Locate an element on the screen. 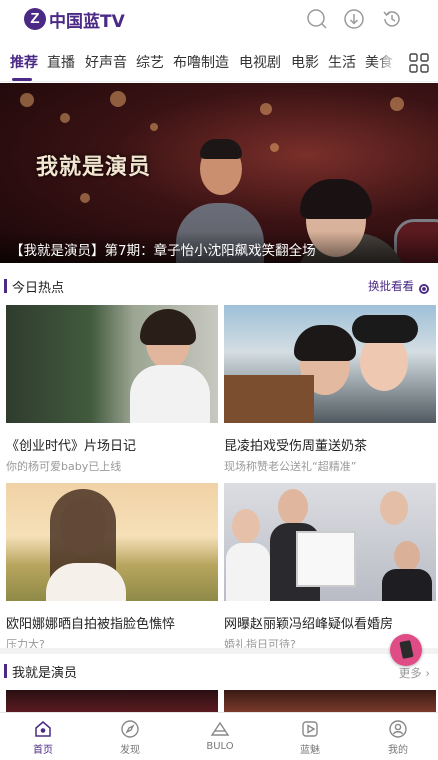 Image resolution: width=438 pixels, height=760 pixels. actor-section-header: 我就是演员 is located at coordinates (219, 671).